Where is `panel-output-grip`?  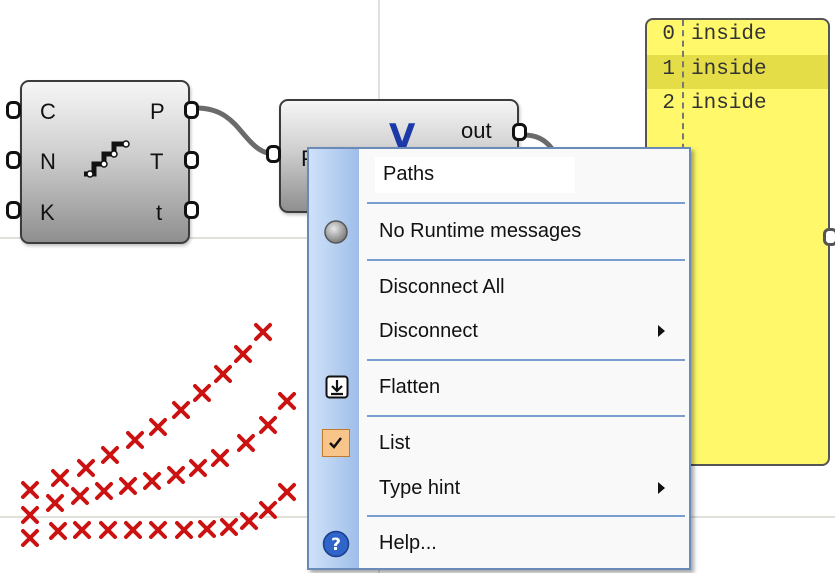 panel-output-grip is located at coordinates (829, 237).